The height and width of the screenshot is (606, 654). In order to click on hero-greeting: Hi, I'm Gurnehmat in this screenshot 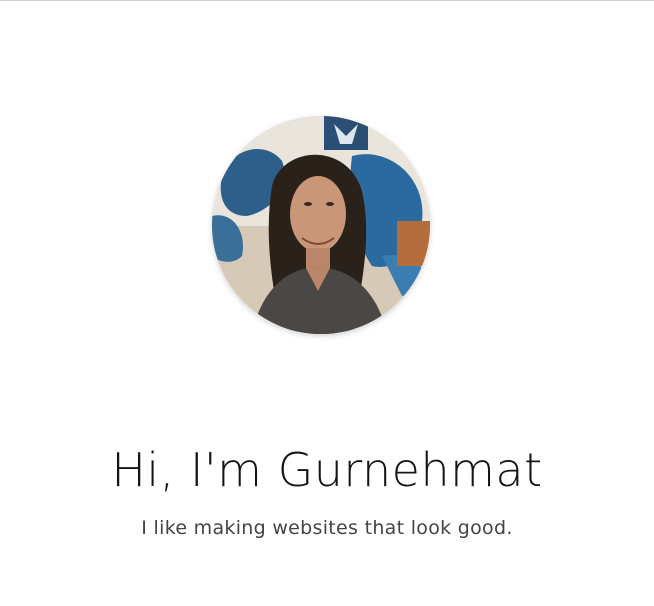, I will do `click(327, 470)`.